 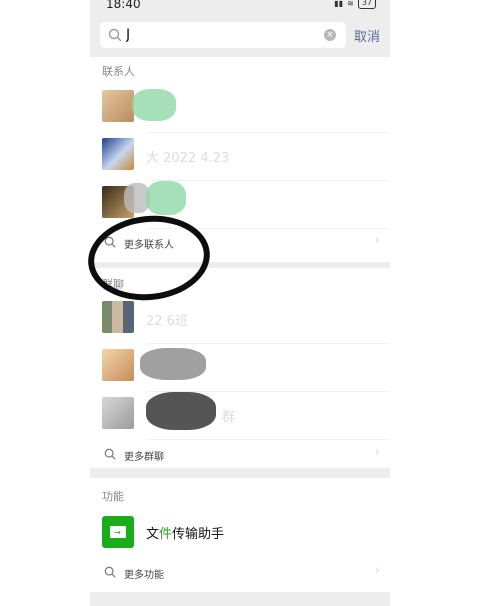 What do you see at coordinates (144, 457) in the screenshot?
I see `more-groups-label: 更多群聊` at bounding box center [144, 457].